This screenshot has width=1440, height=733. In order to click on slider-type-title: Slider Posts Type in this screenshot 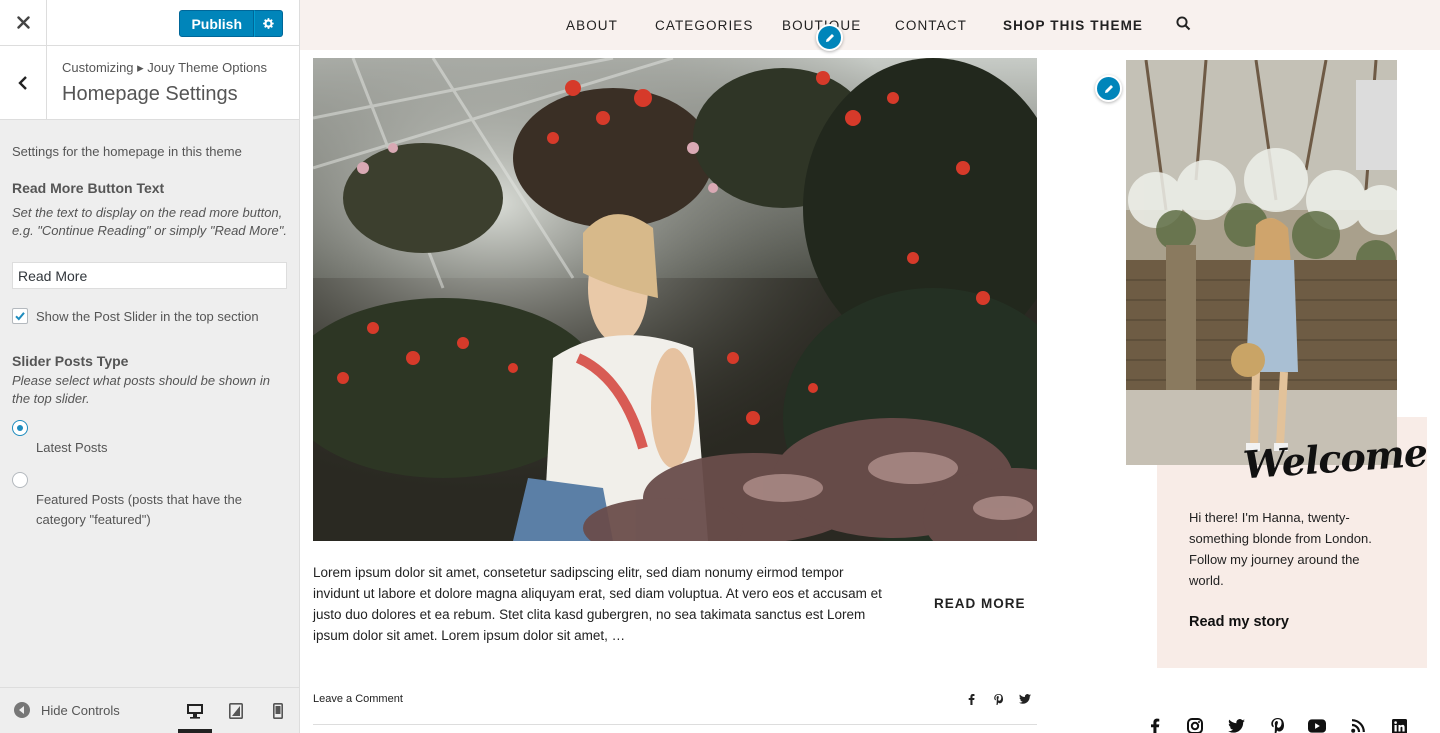, I will do `click(70, 361)`.